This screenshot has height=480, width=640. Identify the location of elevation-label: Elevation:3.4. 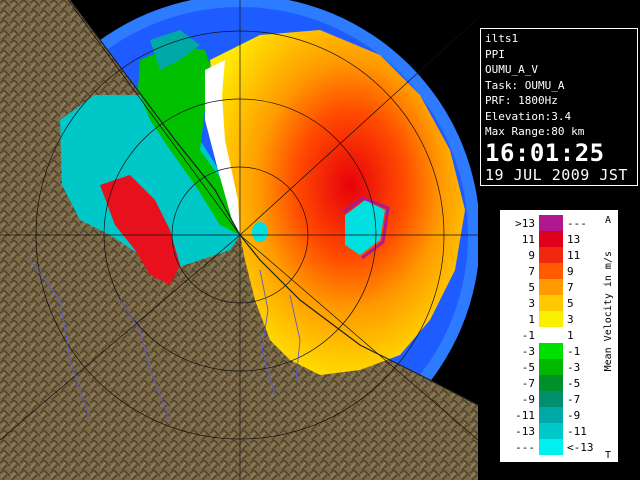
(528, 116).